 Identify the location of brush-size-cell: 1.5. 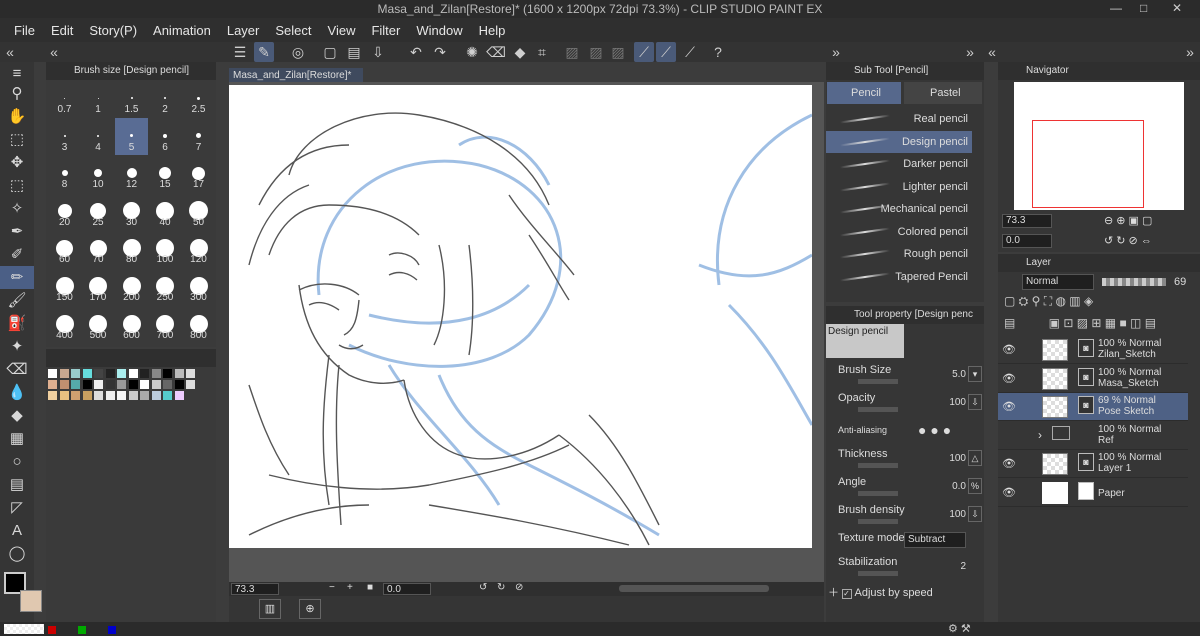
(131, 98).